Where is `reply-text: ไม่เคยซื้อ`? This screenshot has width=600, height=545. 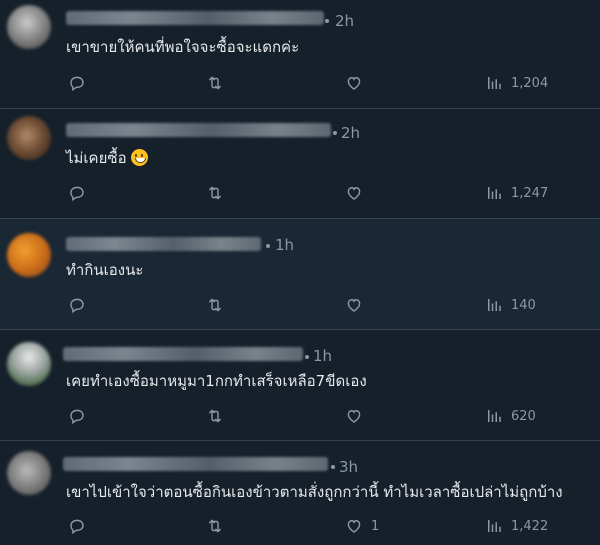 reply-text: ไม่เคยซื้อ is located at coordinates (107, 158).